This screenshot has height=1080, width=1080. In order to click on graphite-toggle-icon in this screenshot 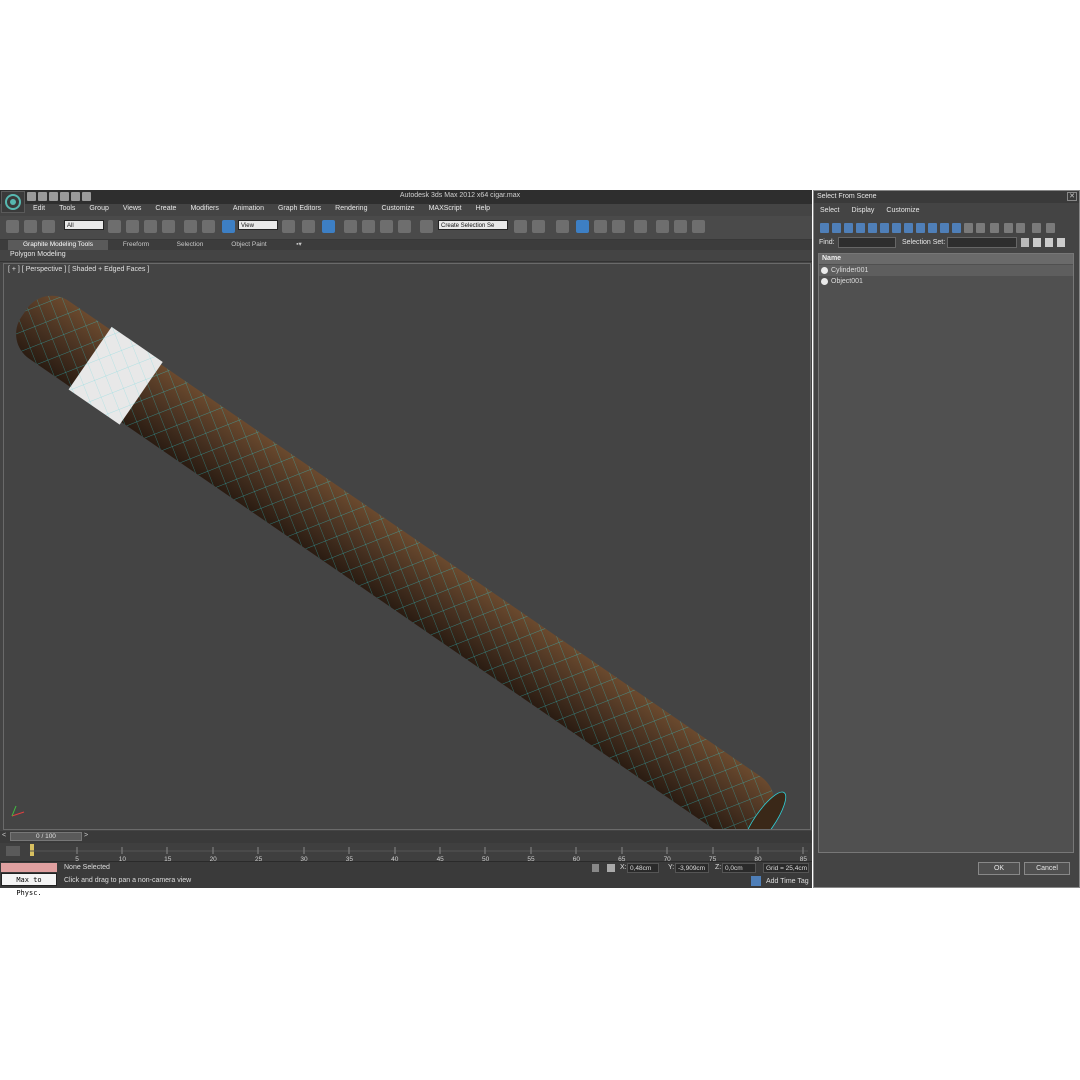, I will do `click(582, 226)`.